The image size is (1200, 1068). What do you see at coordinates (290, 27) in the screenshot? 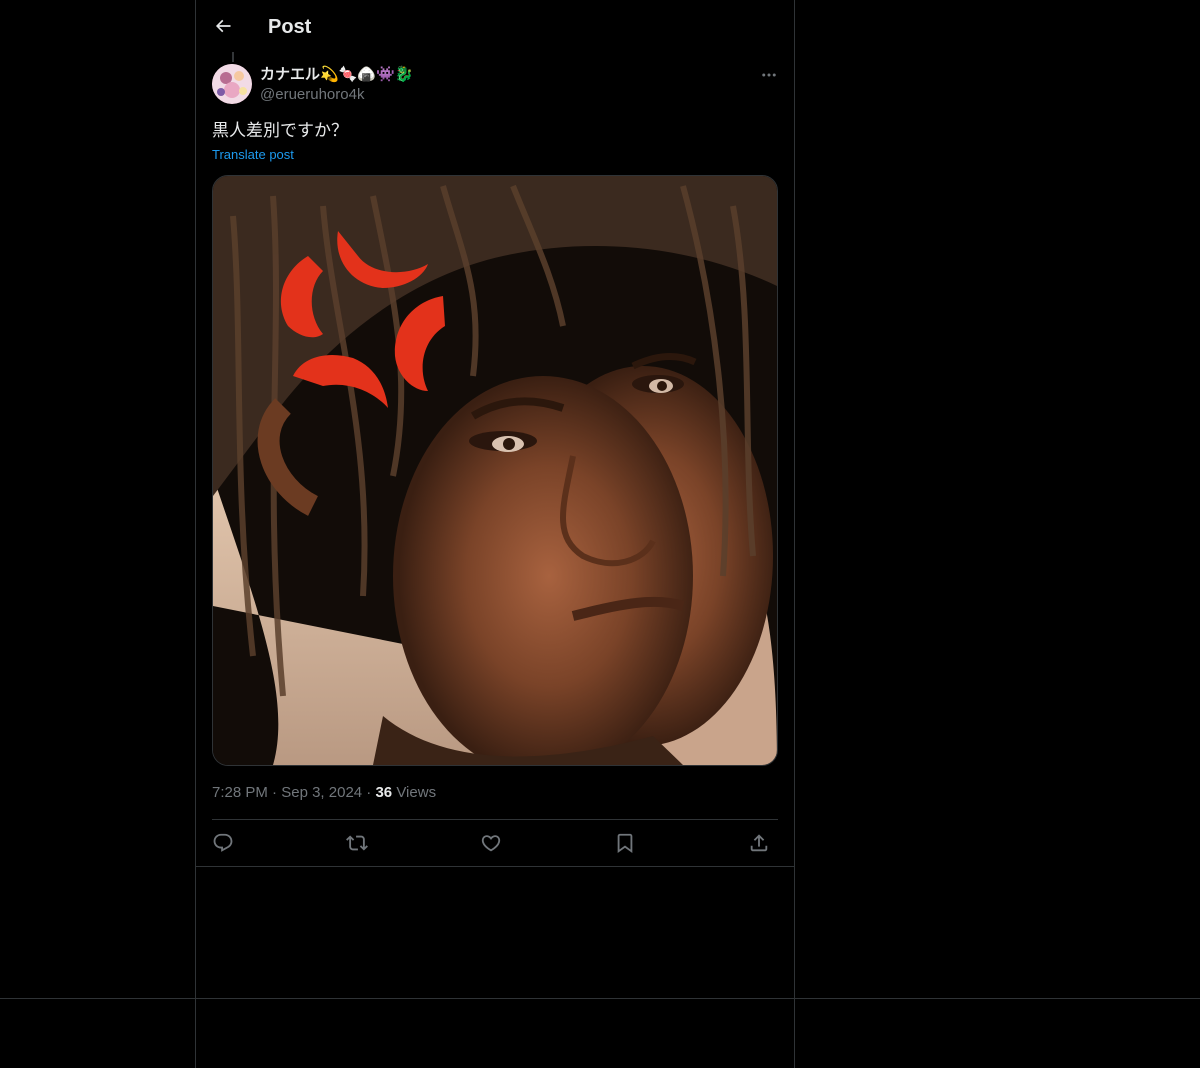
I see `page-title: Post` at bounding box center [290, 27].